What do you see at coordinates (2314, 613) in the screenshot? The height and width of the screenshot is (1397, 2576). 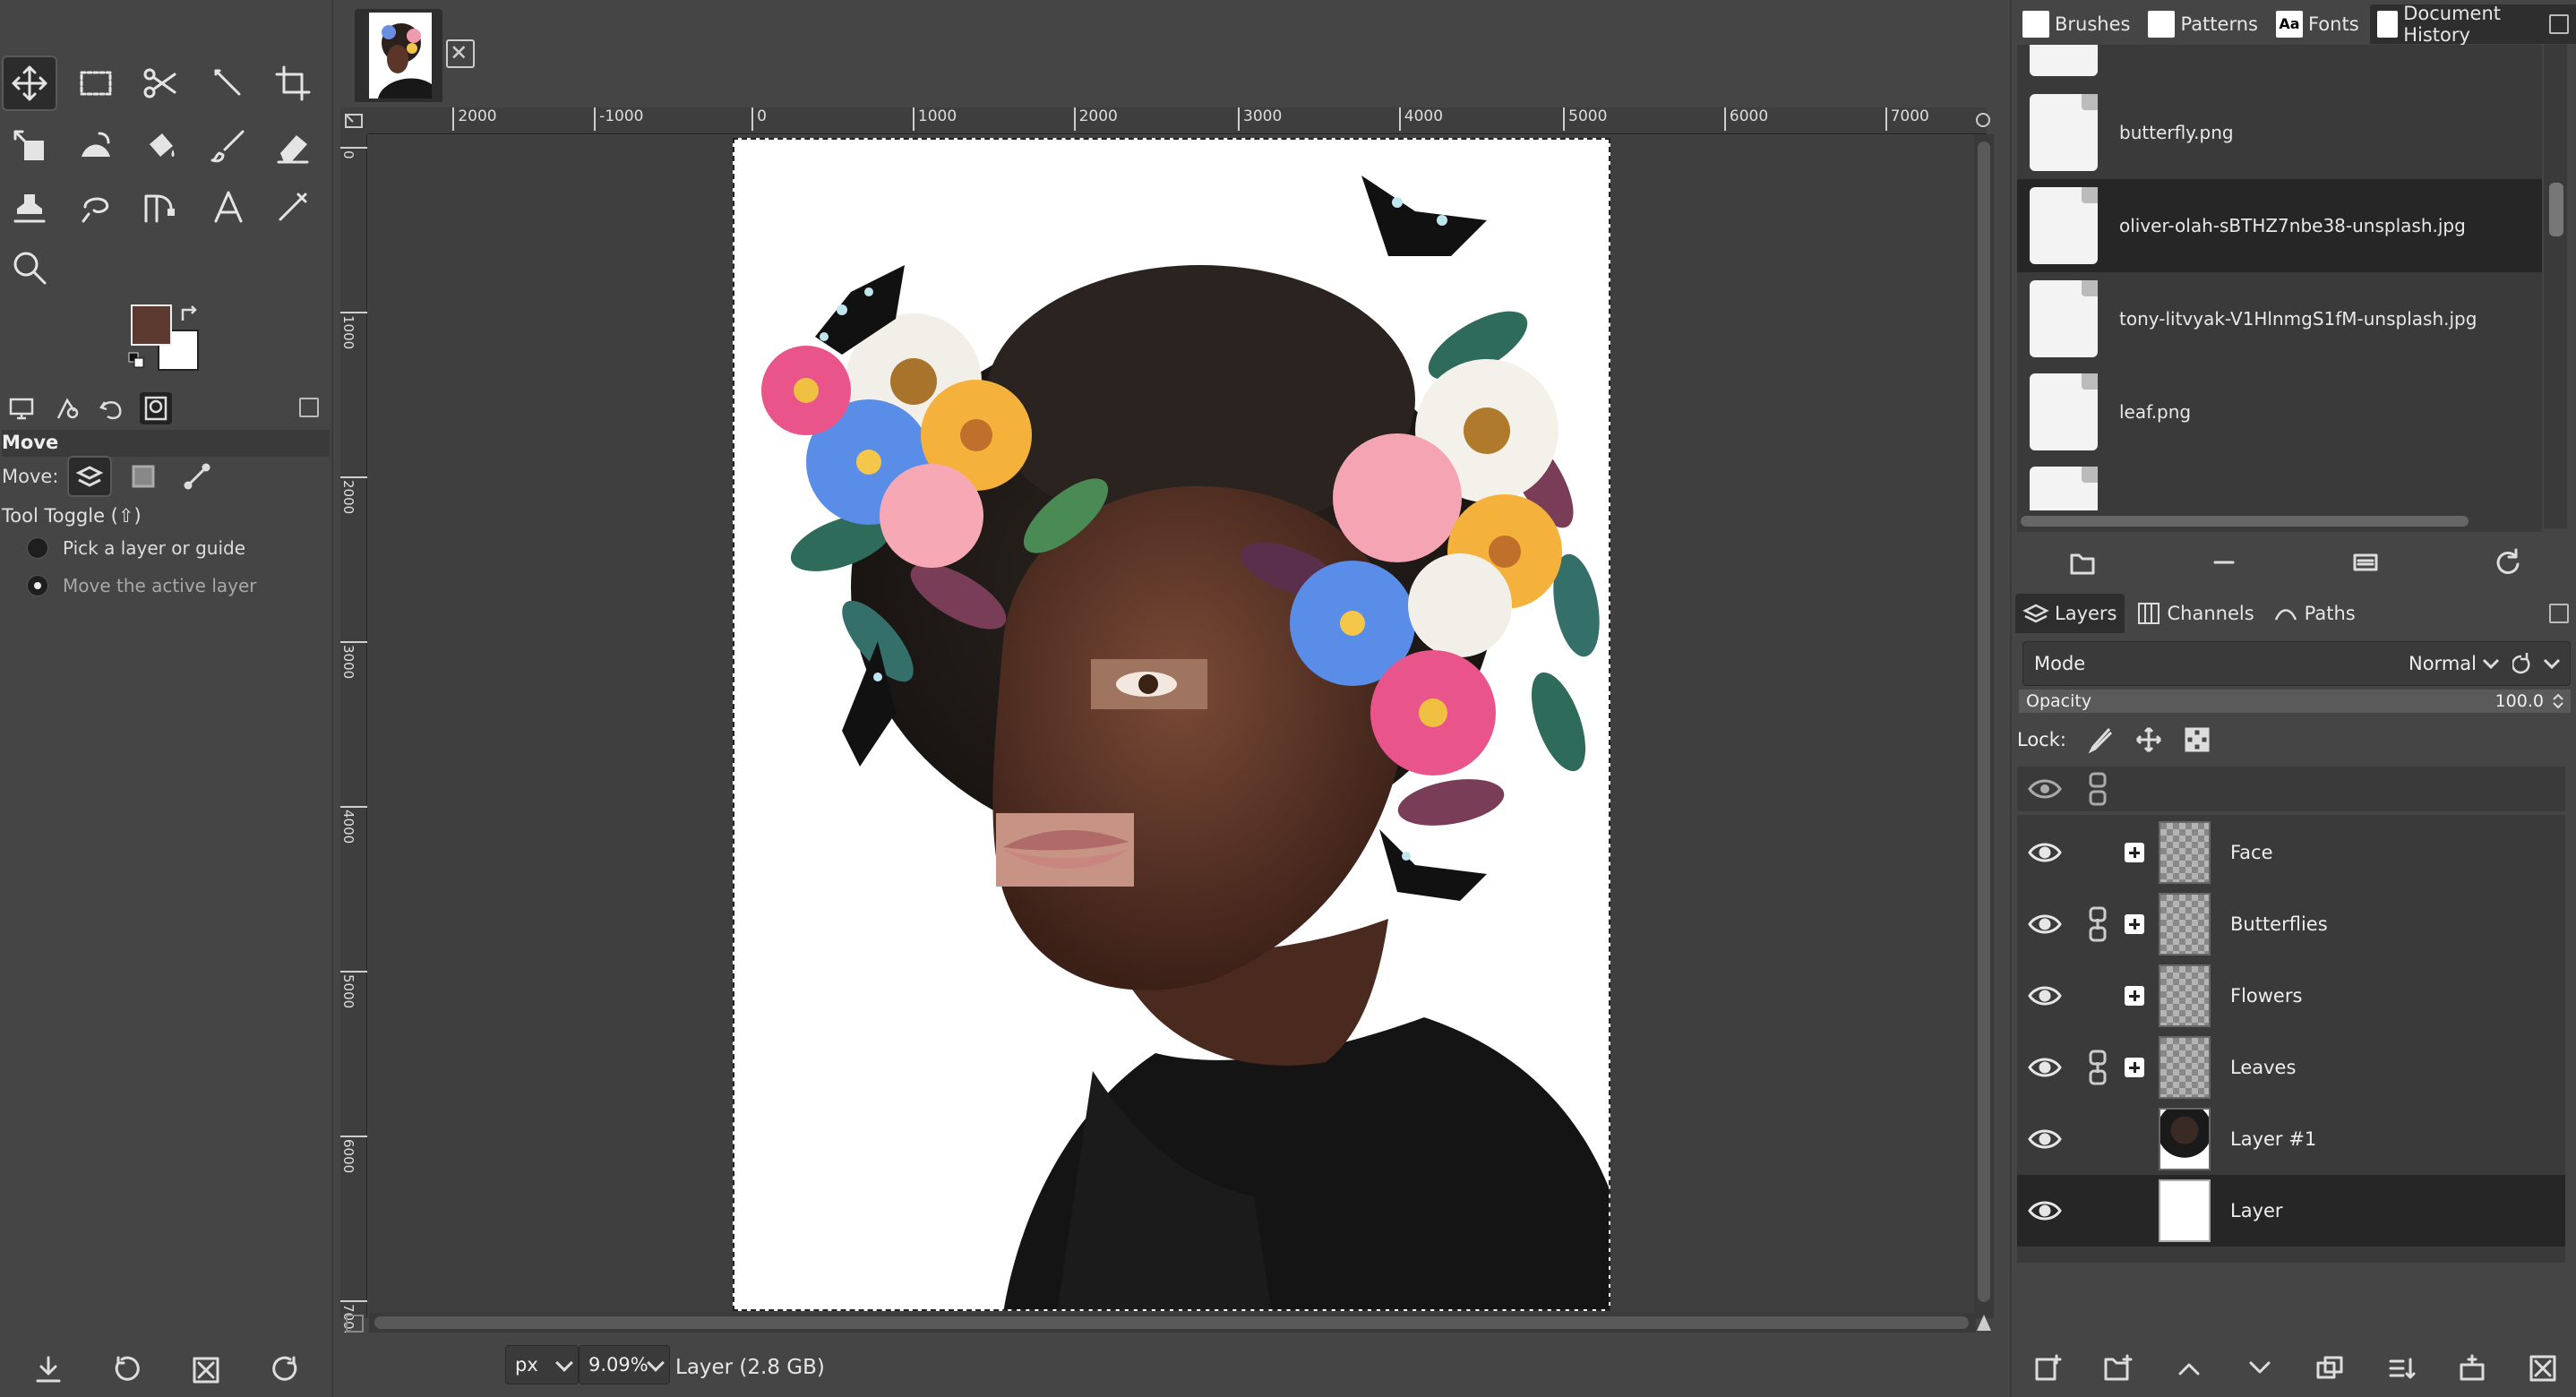 I see `tab-paths: Paths` at bounding box center [2314, 613].